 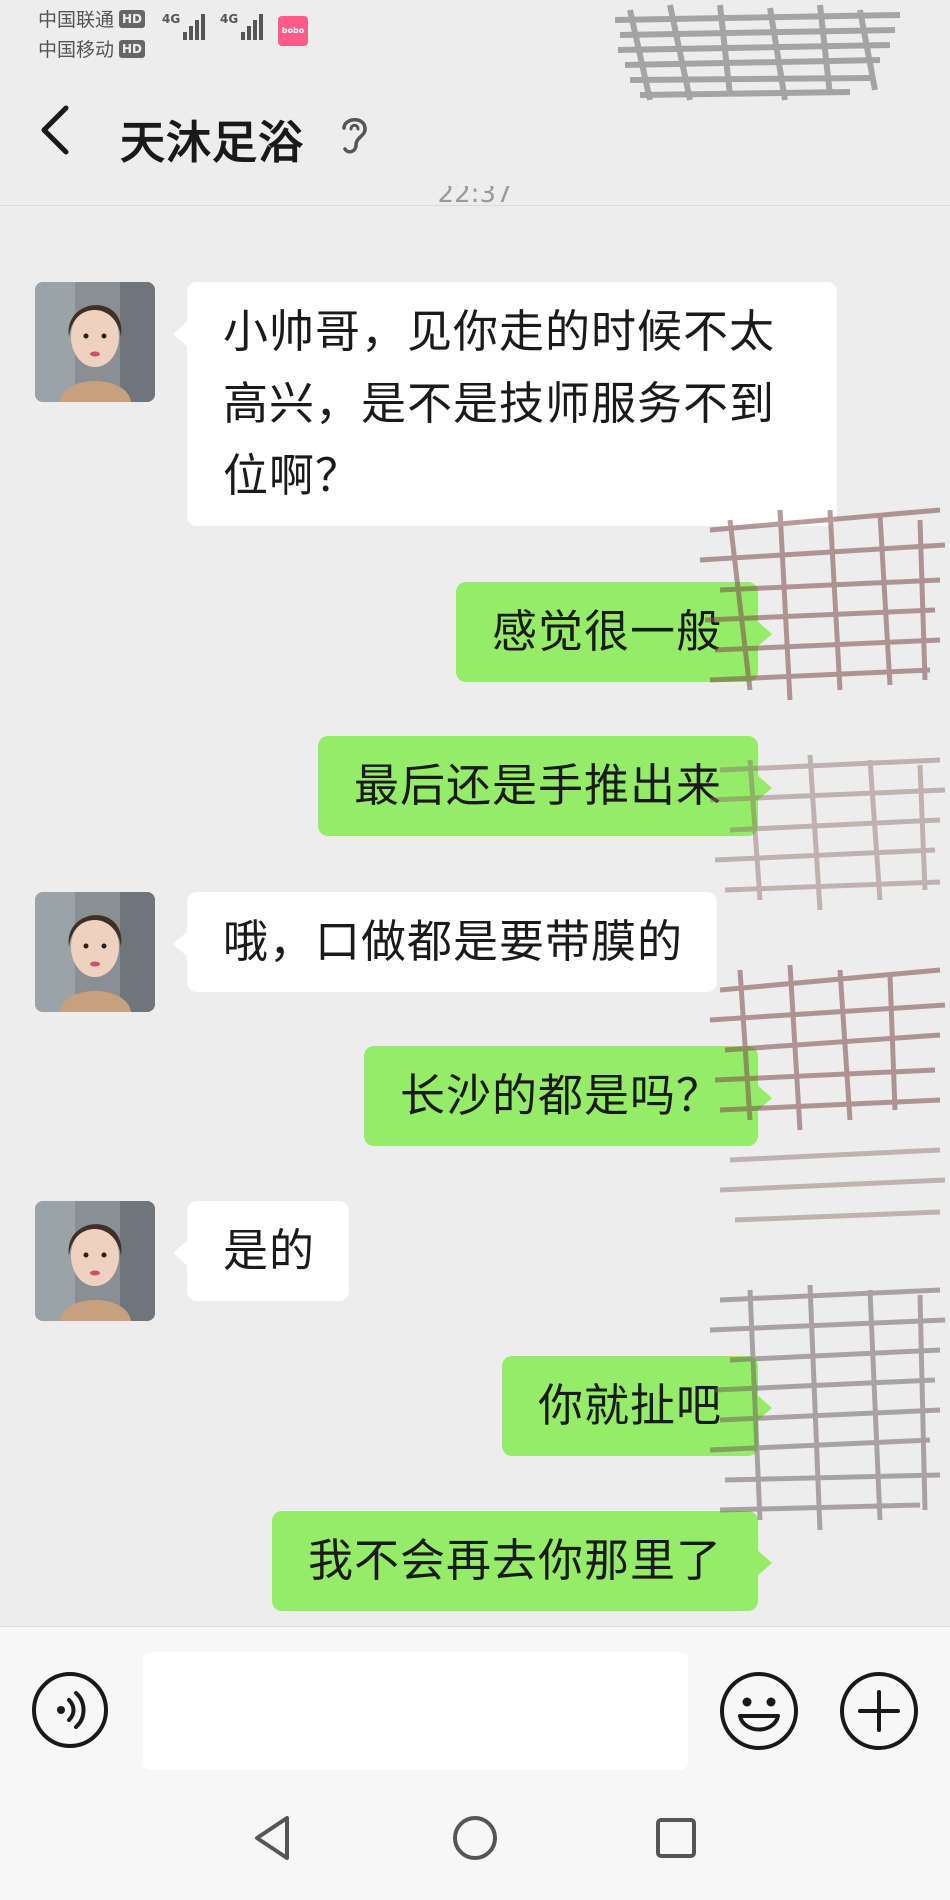 What do you see at coordinates (560, 1095) in the screenshot?
I see `message-text: 长沙的都是吗？` at bounding box center [560, 1095].